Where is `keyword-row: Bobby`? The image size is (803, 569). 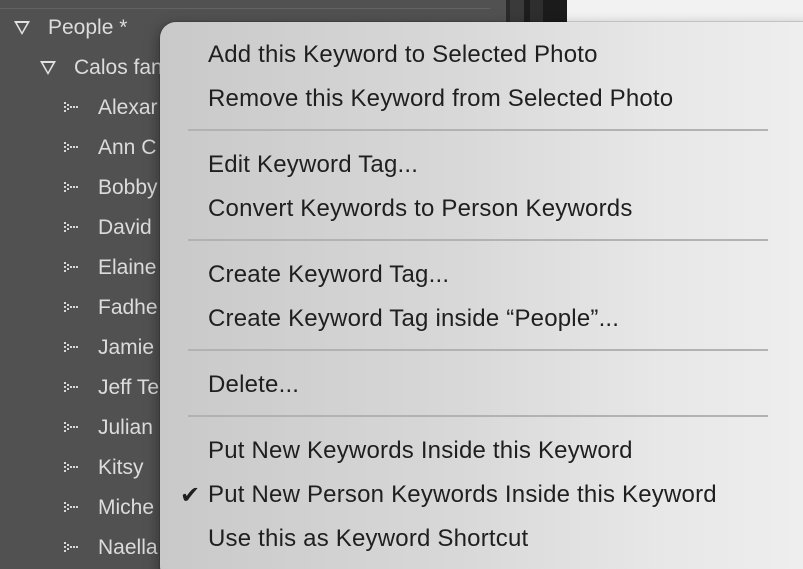 keyword-row: Bobby is located at coordinates (111, 188).